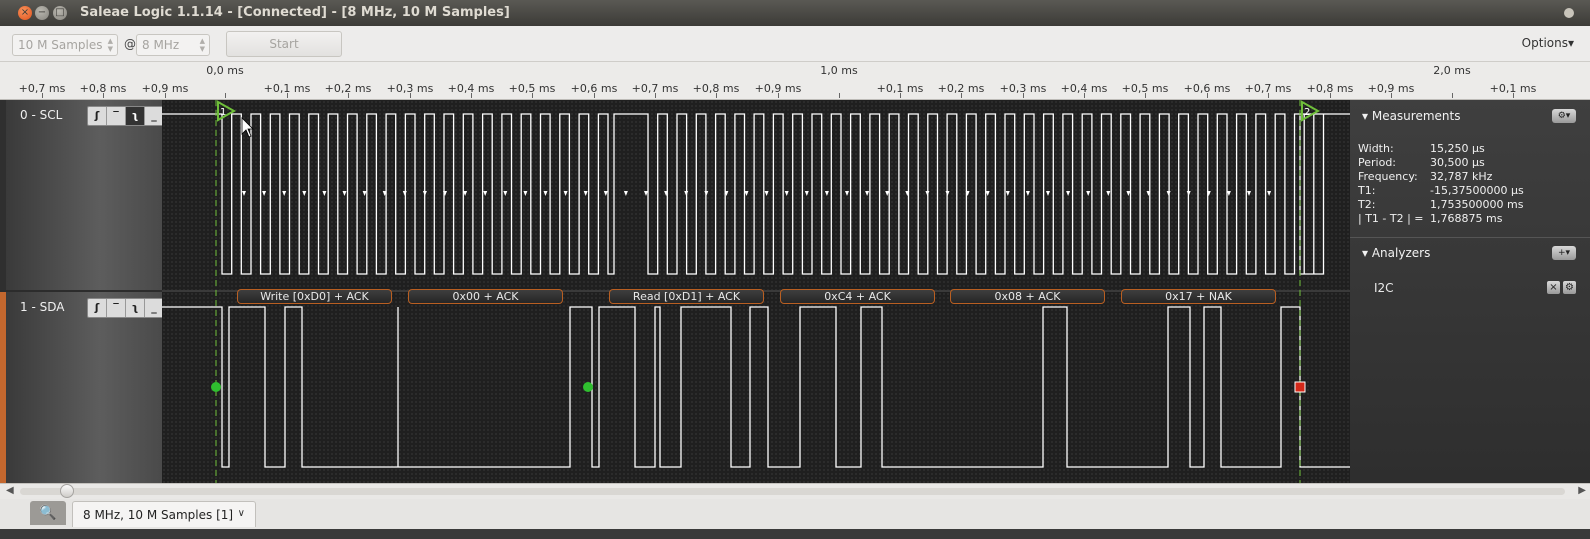 This screenshot has width=1590, height=539. I want to click on window-menu-icon, so click(1569, 13).